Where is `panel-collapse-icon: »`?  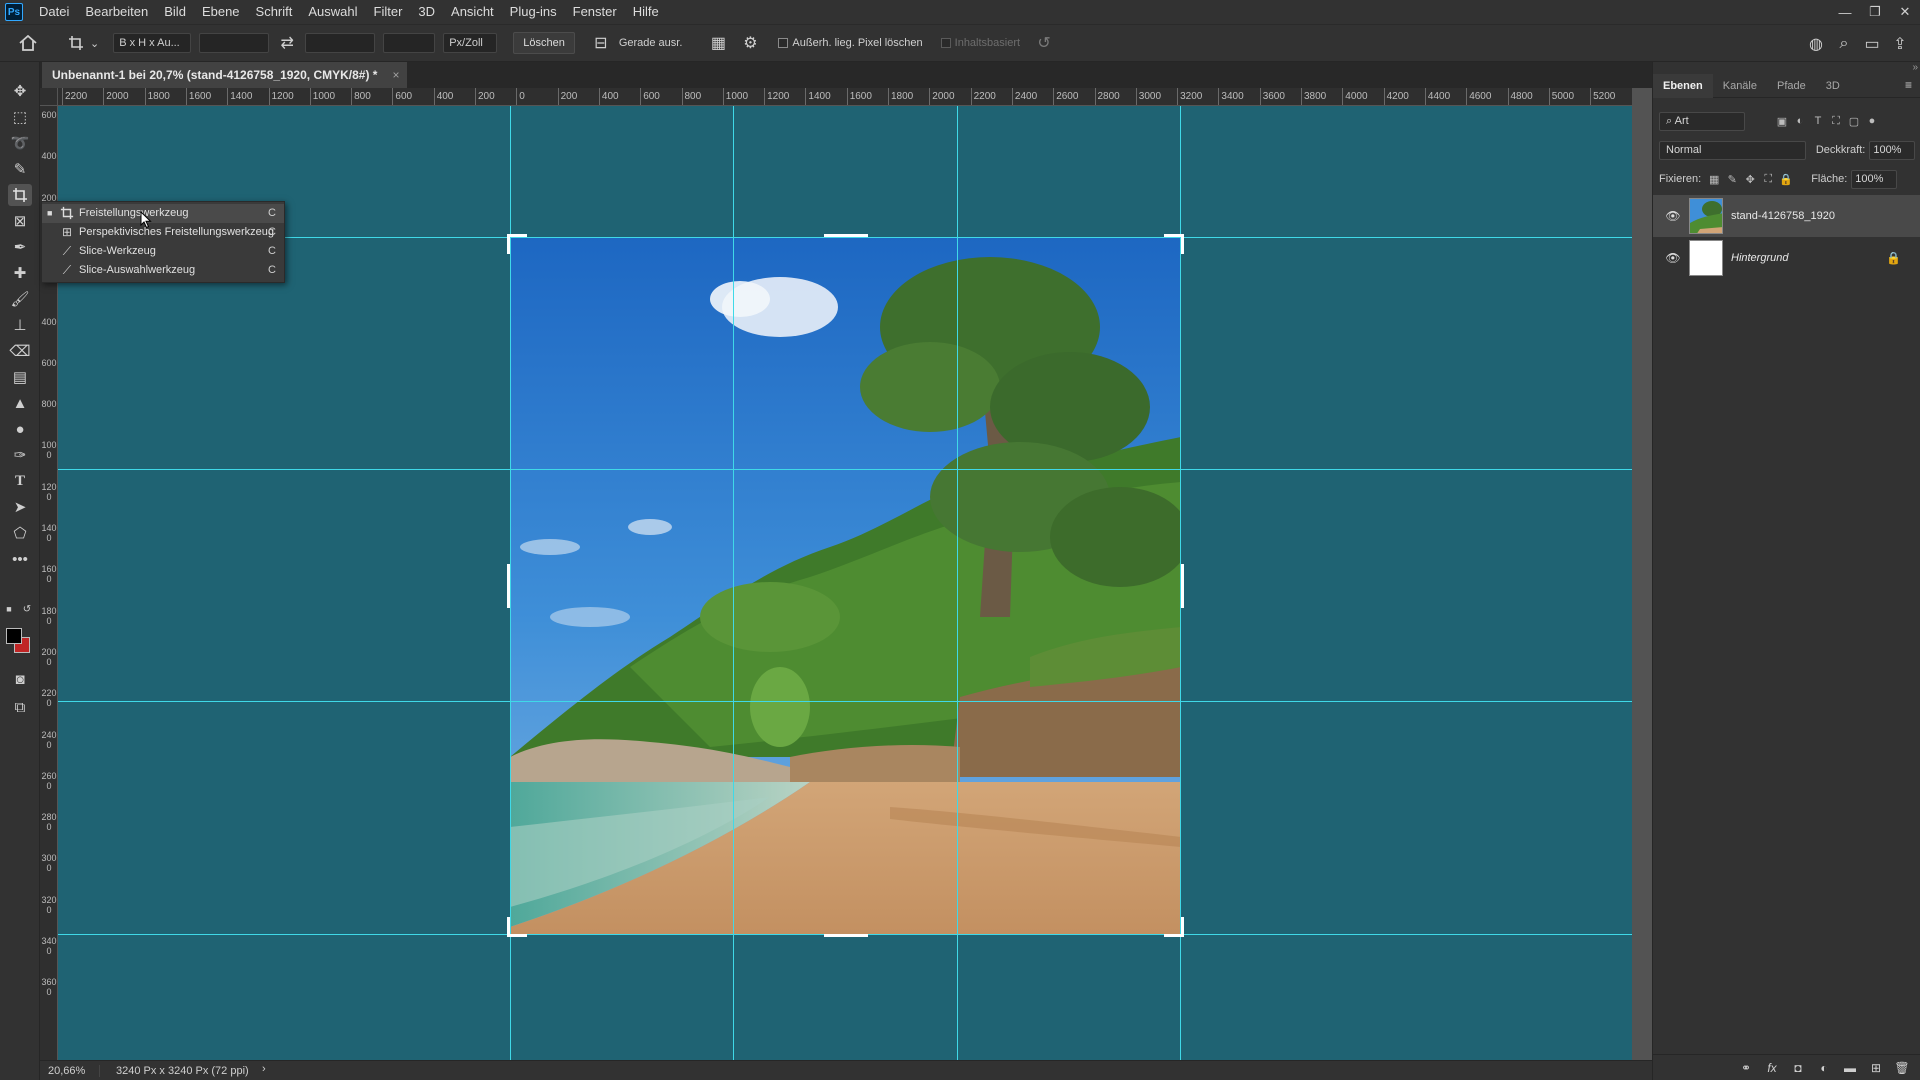
panel-collapse-icon: » is located at coordinates (1915, 67).